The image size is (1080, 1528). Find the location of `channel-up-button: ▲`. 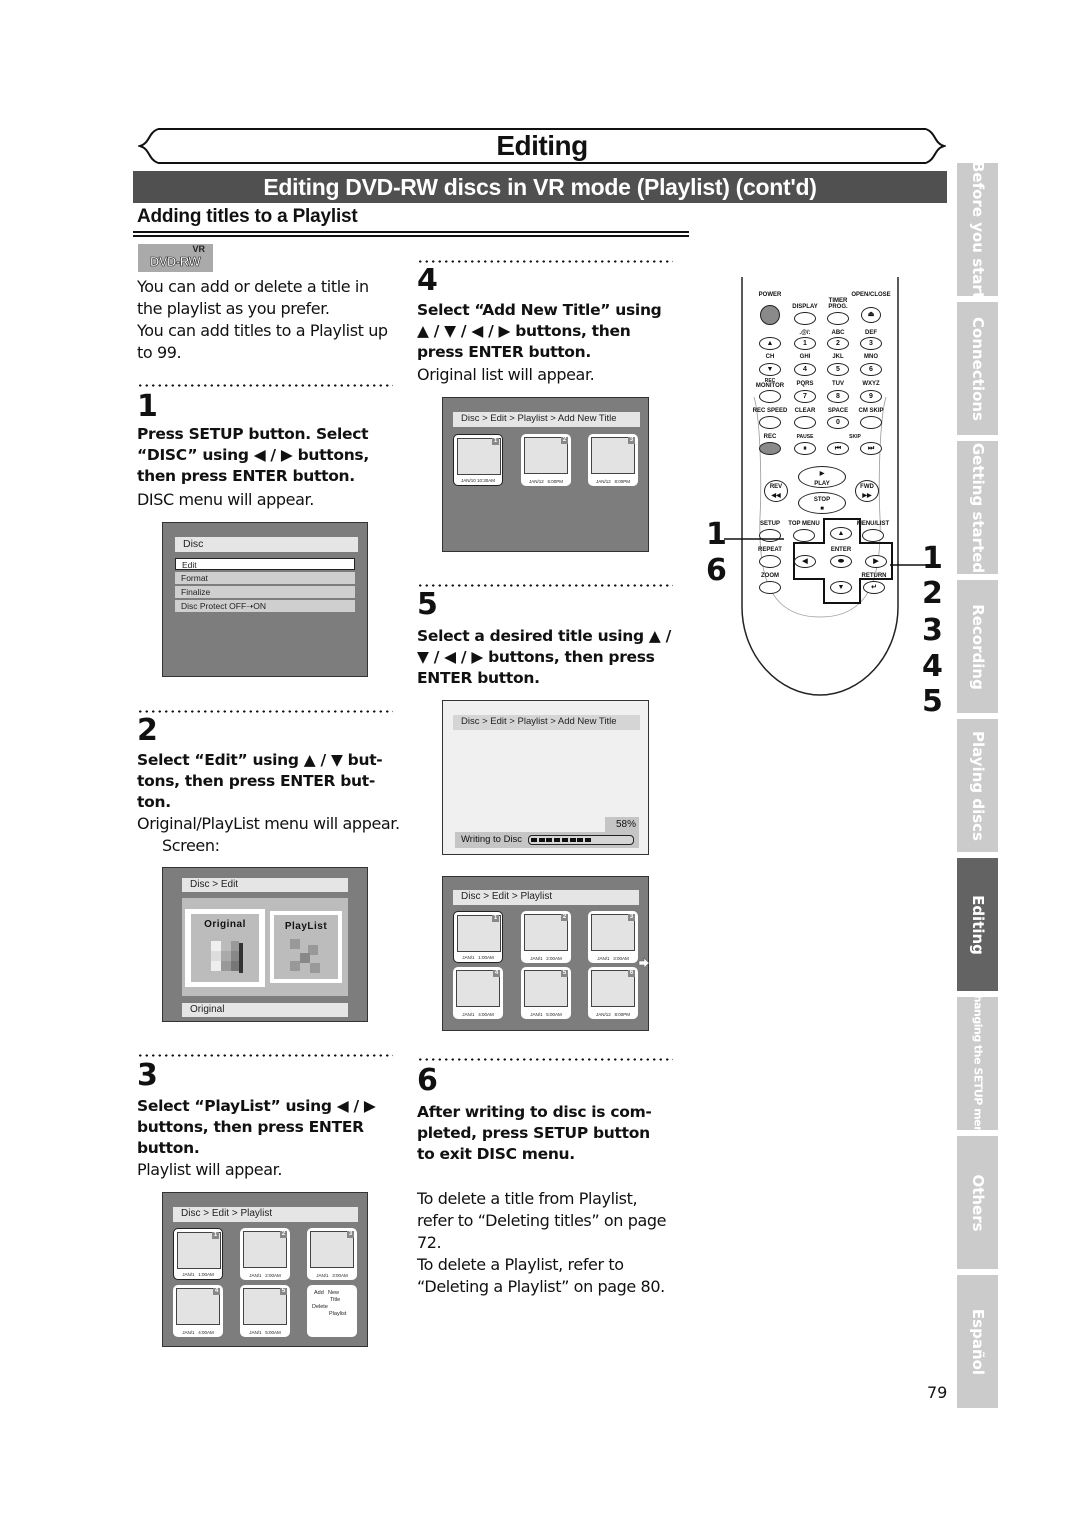

channel-up-button: ▲ is located at coordinates (770, 343).